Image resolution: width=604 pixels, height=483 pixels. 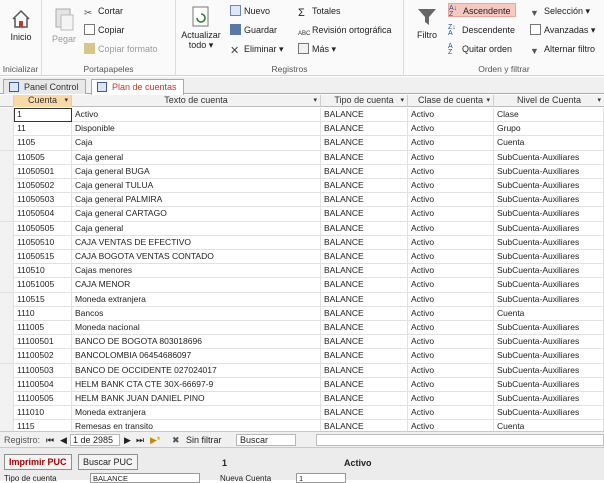 I want to click on next-record-icon: ▶, so click(x=127, y=440).